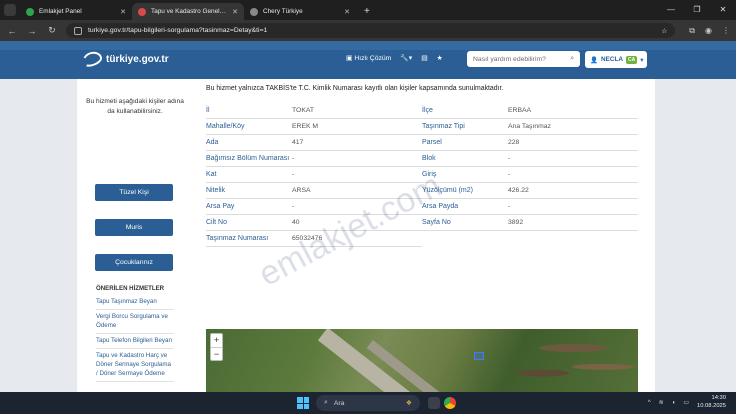 The image size is (736, 414). Describe the element at coordinates (671, 10) in the screenshot. I see `minimize-icon: —` at that location.